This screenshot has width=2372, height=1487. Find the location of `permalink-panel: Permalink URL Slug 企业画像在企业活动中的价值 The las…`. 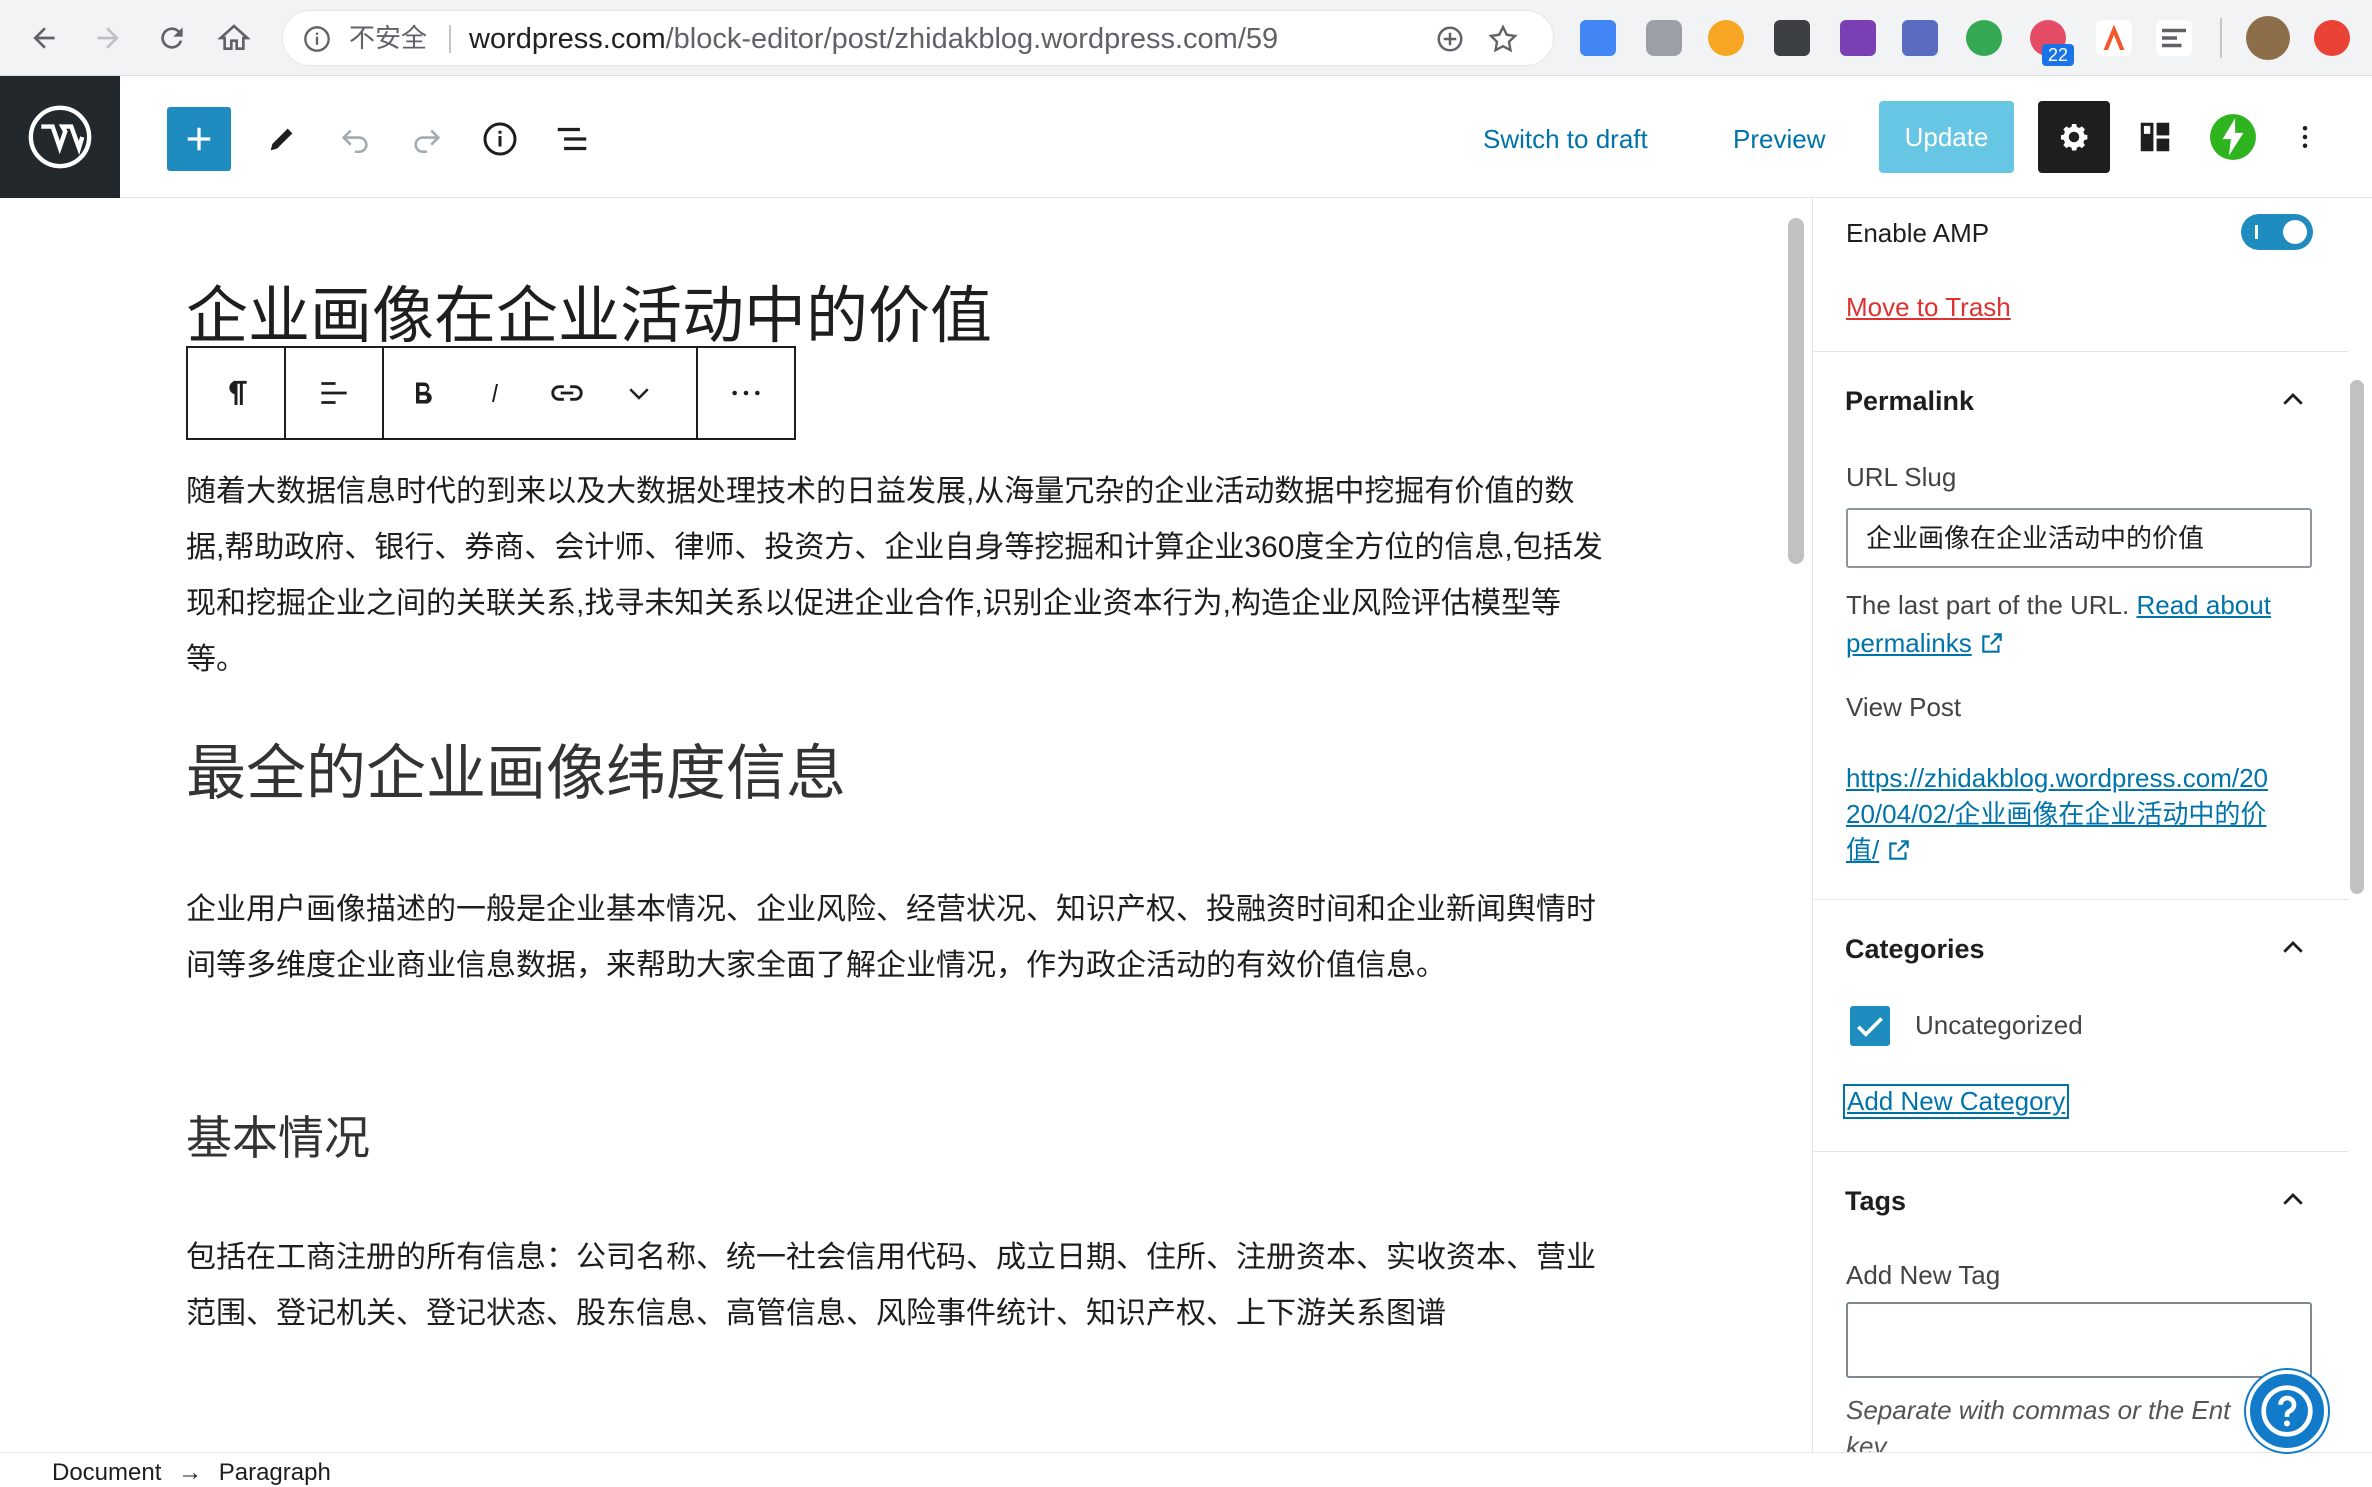

permalink-panel: Permalink URL Slug 企业画像在企业活动中的价值 The las… is located at coordinates (2080, 626).